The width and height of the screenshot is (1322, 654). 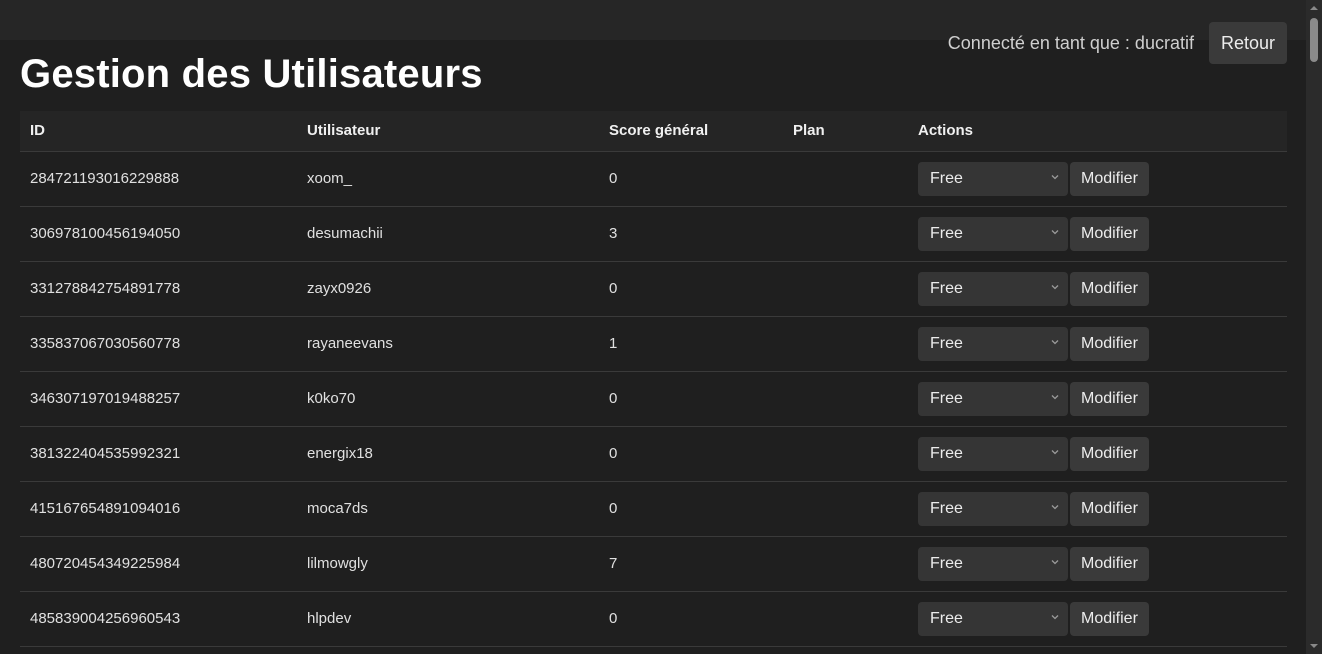 What do you see at coordinates (1314, 646) in the screenshot?
I see `scroll-down-arrow-icon` at bounding box center [1314, 646].